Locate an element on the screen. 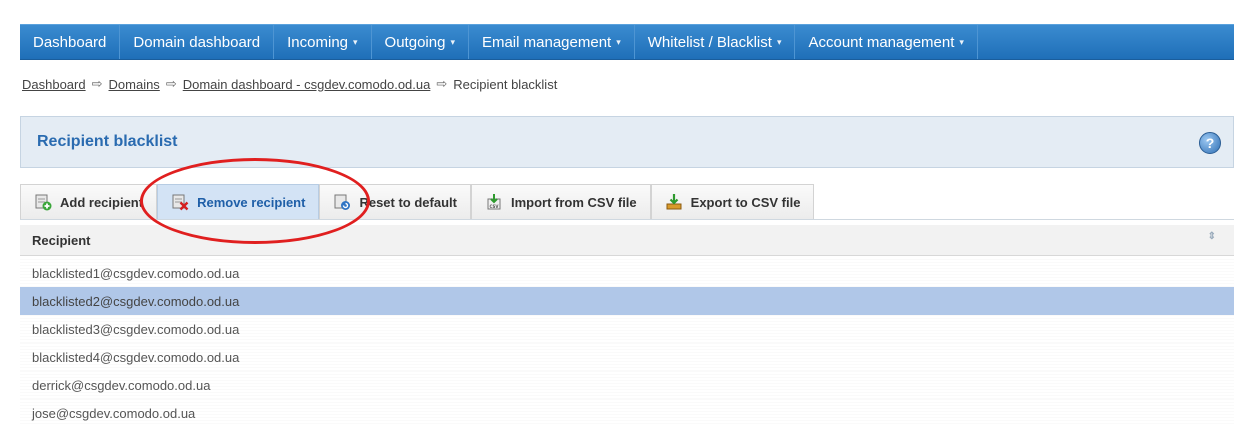 This screenshot has height=424, width=1234. table-row: blacklisted1@csgdev.comodo.od.ua is located at coordinates (627, 273).